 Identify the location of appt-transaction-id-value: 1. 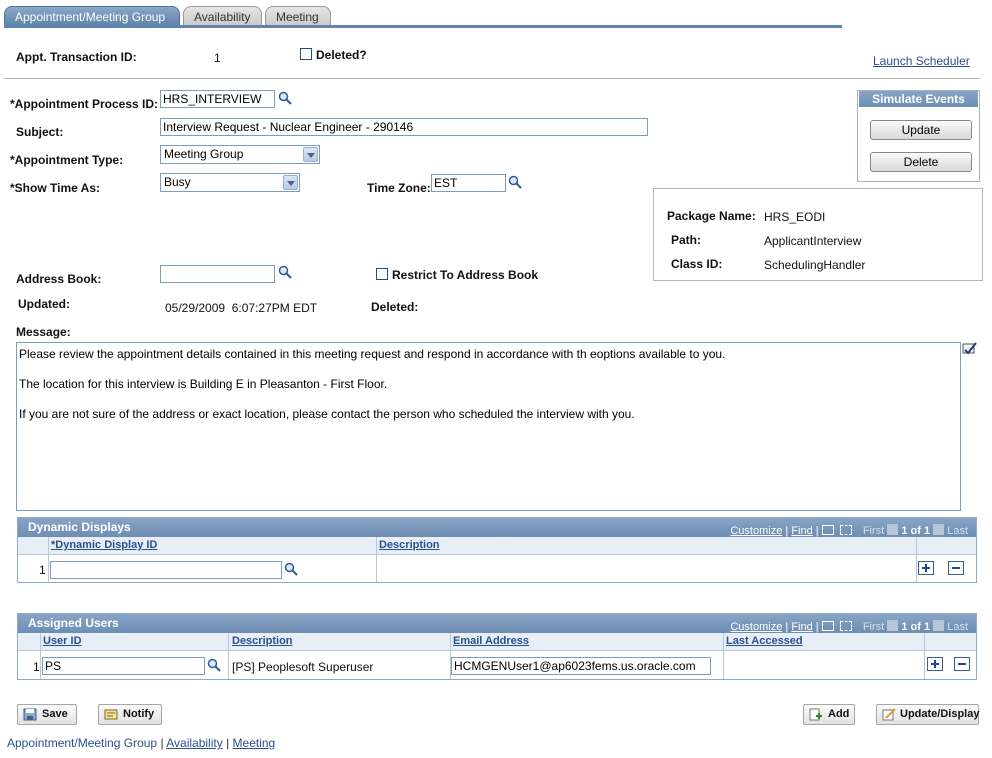
(217, 58).